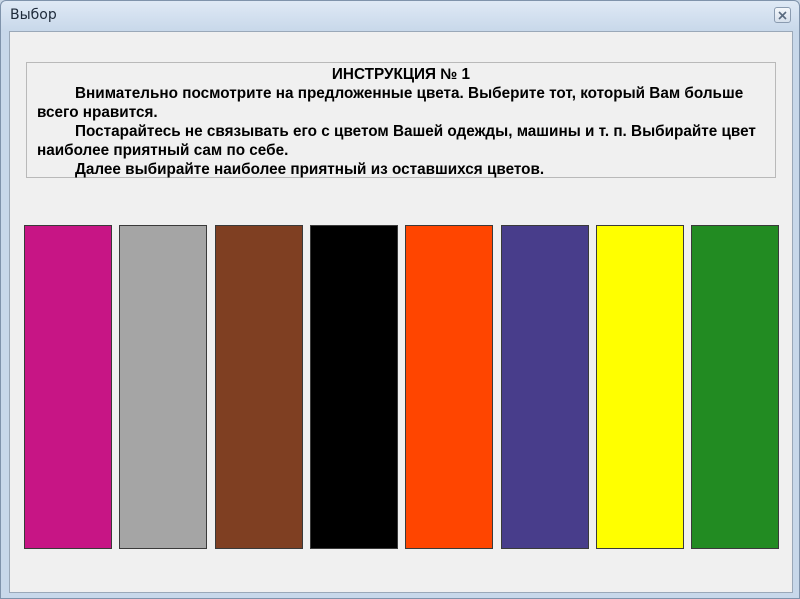  What do you see at coordinates (68, 387) in the screenshot?
I see `swatch-magenta` at bounding box center [68, 387].